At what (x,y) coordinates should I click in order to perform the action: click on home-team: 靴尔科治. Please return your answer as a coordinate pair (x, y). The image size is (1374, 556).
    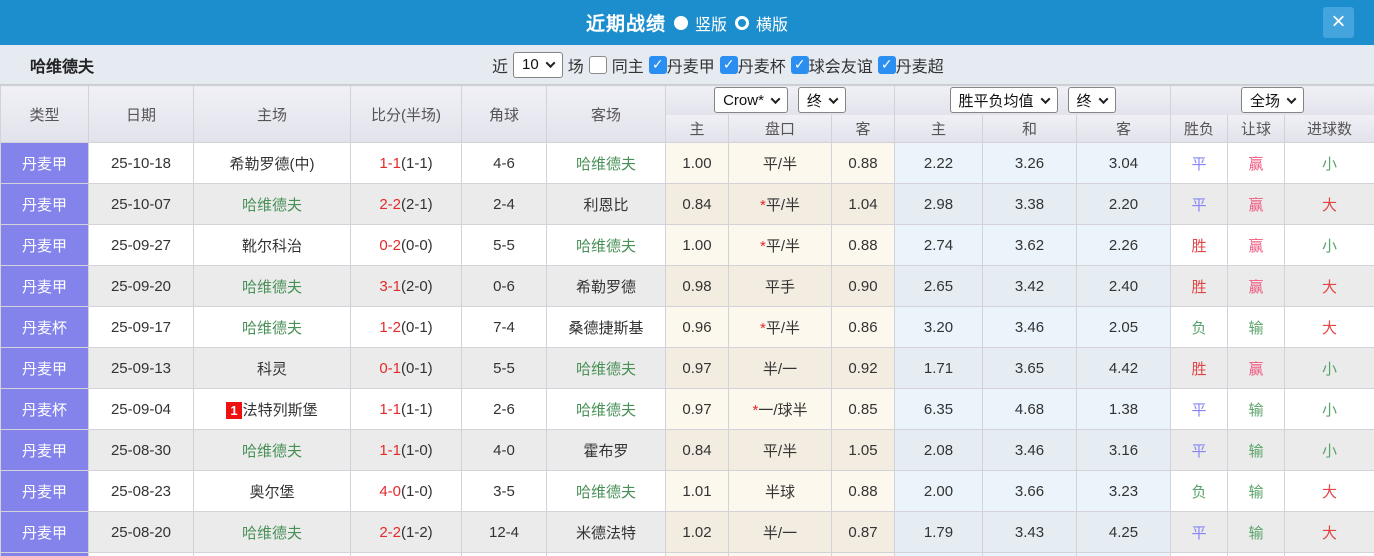
    Looking at the image, I should click on (272, 245).